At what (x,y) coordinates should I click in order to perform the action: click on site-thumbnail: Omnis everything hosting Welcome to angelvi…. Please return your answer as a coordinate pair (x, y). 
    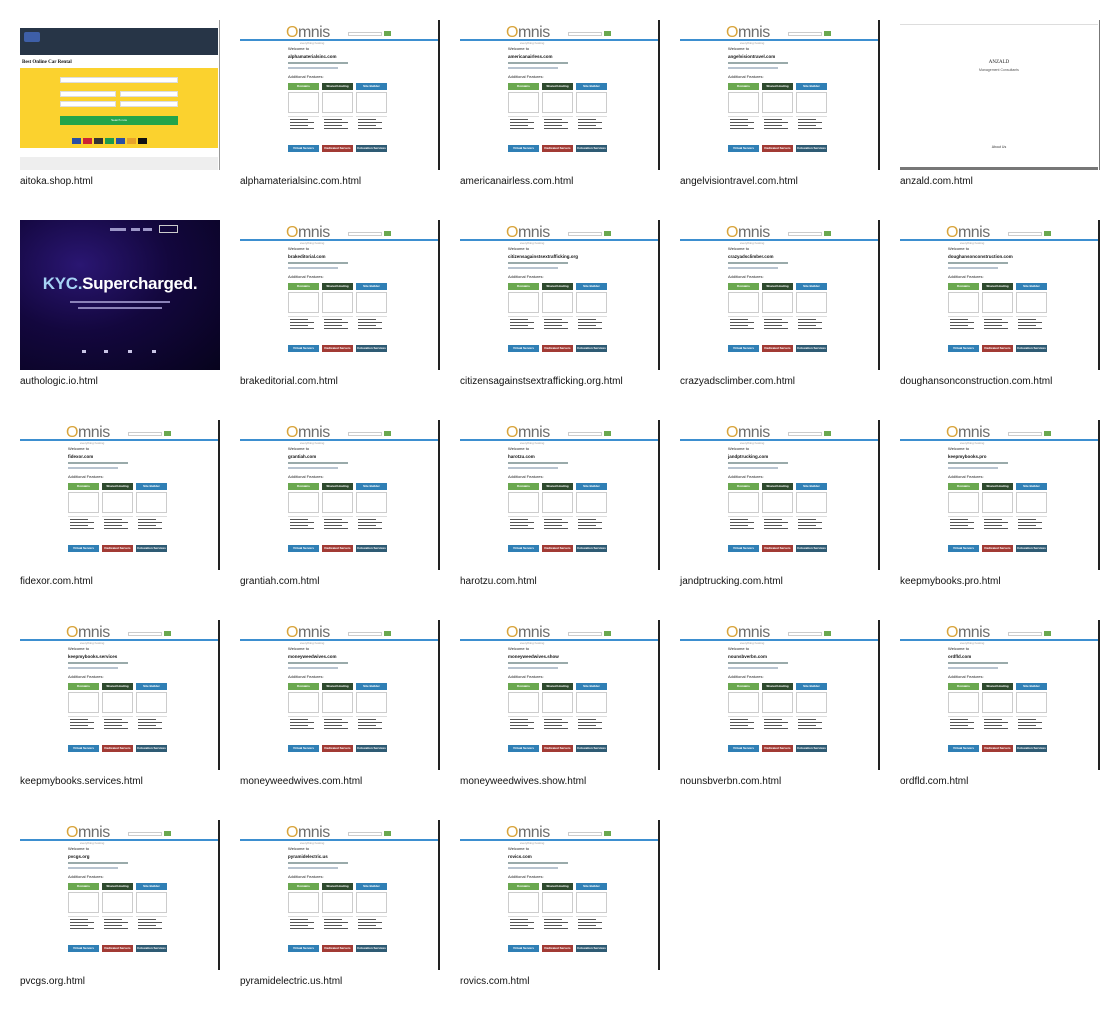
    Looking at the image, I should click on (780, 103).